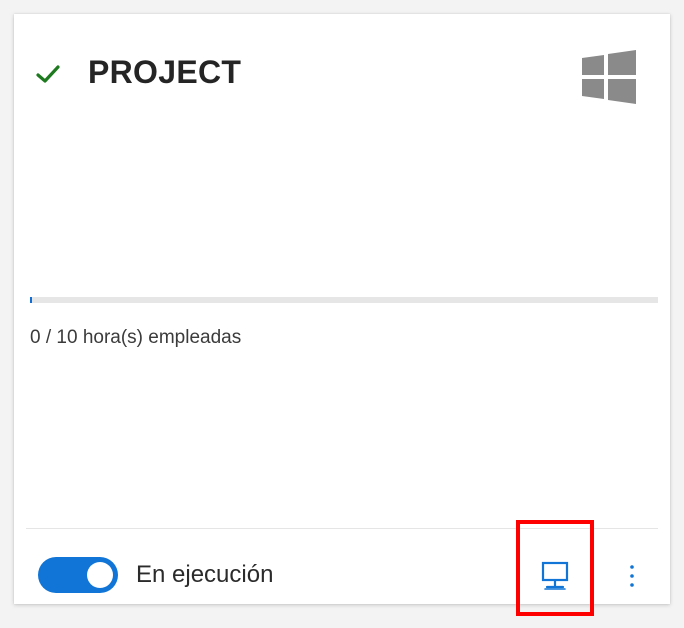  What do you see at coordinates (205, 574) in the screenshot?
I see `status-label: En ejecución` at bounding box center [205, 574].